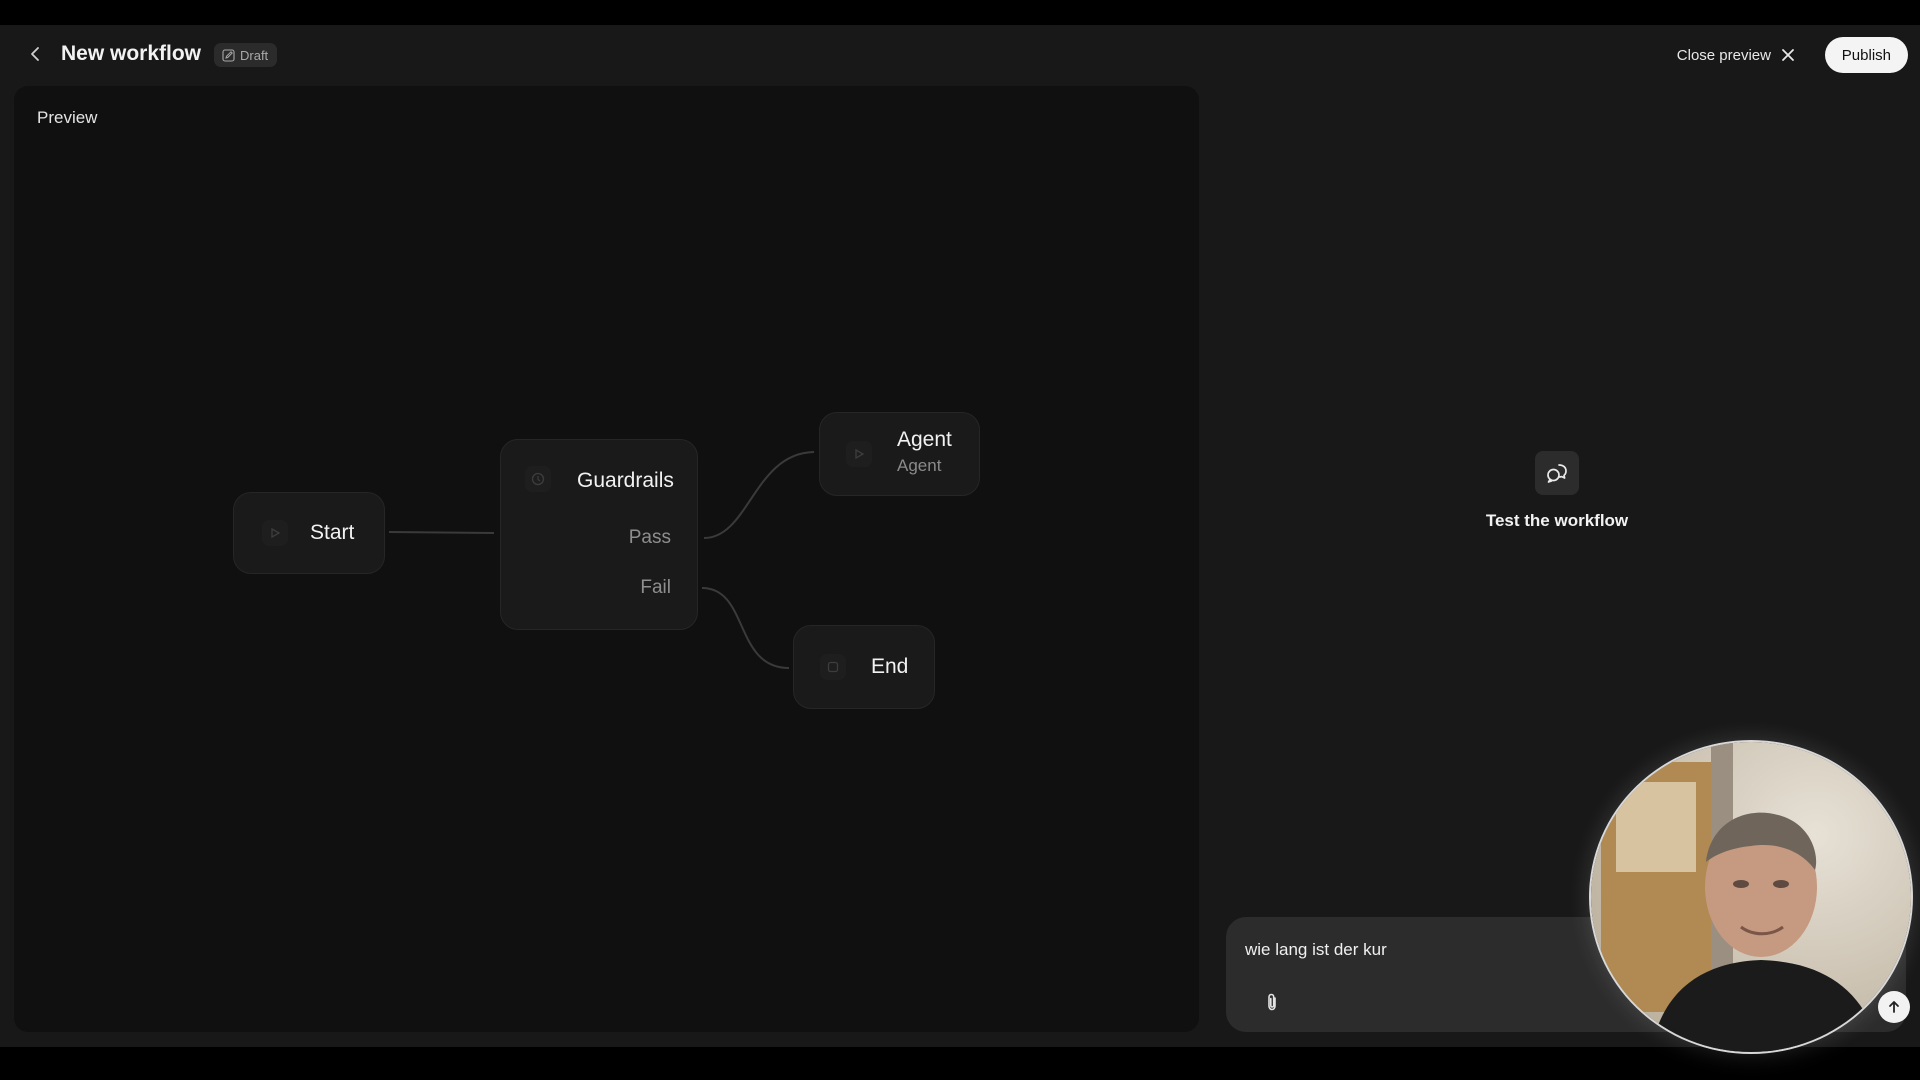 This screenshot has width=1920, height=1080. What do you see at coordinates (1557, 520) in the screenshot?
I see `test-workflow-title: Test the workflow` at bounding box center [1557, 520].